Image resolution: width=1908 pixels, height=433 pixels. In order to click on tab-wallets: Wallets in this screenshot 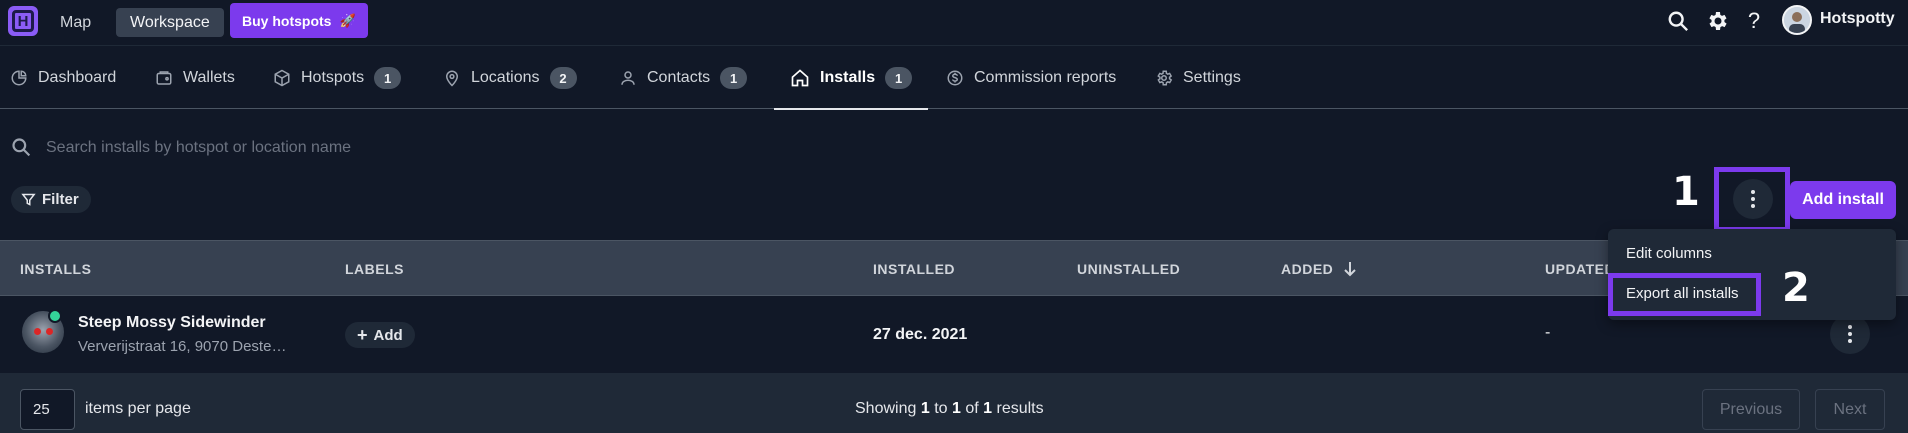, I will do `click(195, 78)`.